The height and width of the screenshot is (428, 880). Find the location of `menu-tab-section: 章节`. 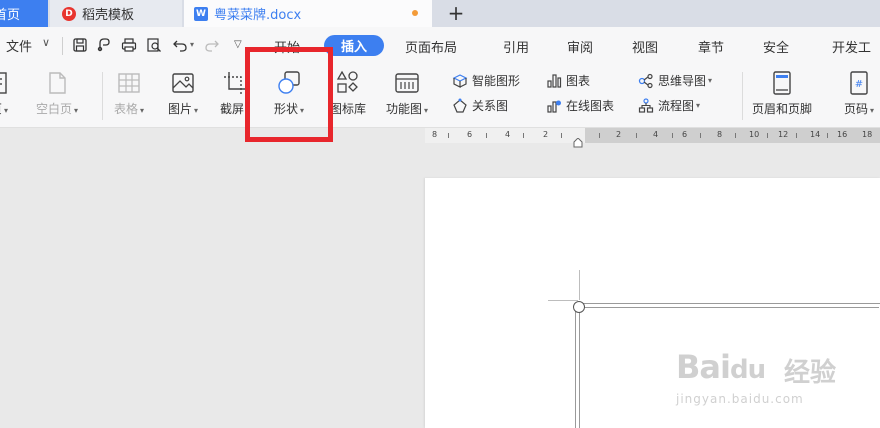

menu-tab-section: 章节 is located at coordinates (711, 46).